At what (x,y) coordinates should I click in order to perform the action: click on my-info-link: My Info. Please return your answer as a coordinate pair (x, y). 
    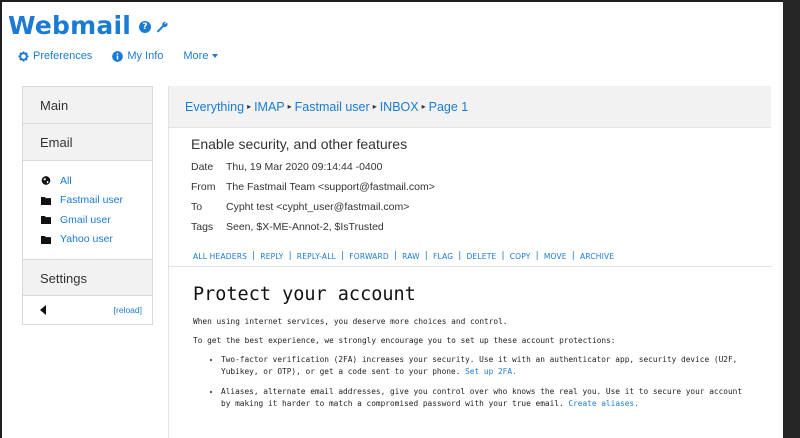
    Looking at the image, I should click on (137, 56).